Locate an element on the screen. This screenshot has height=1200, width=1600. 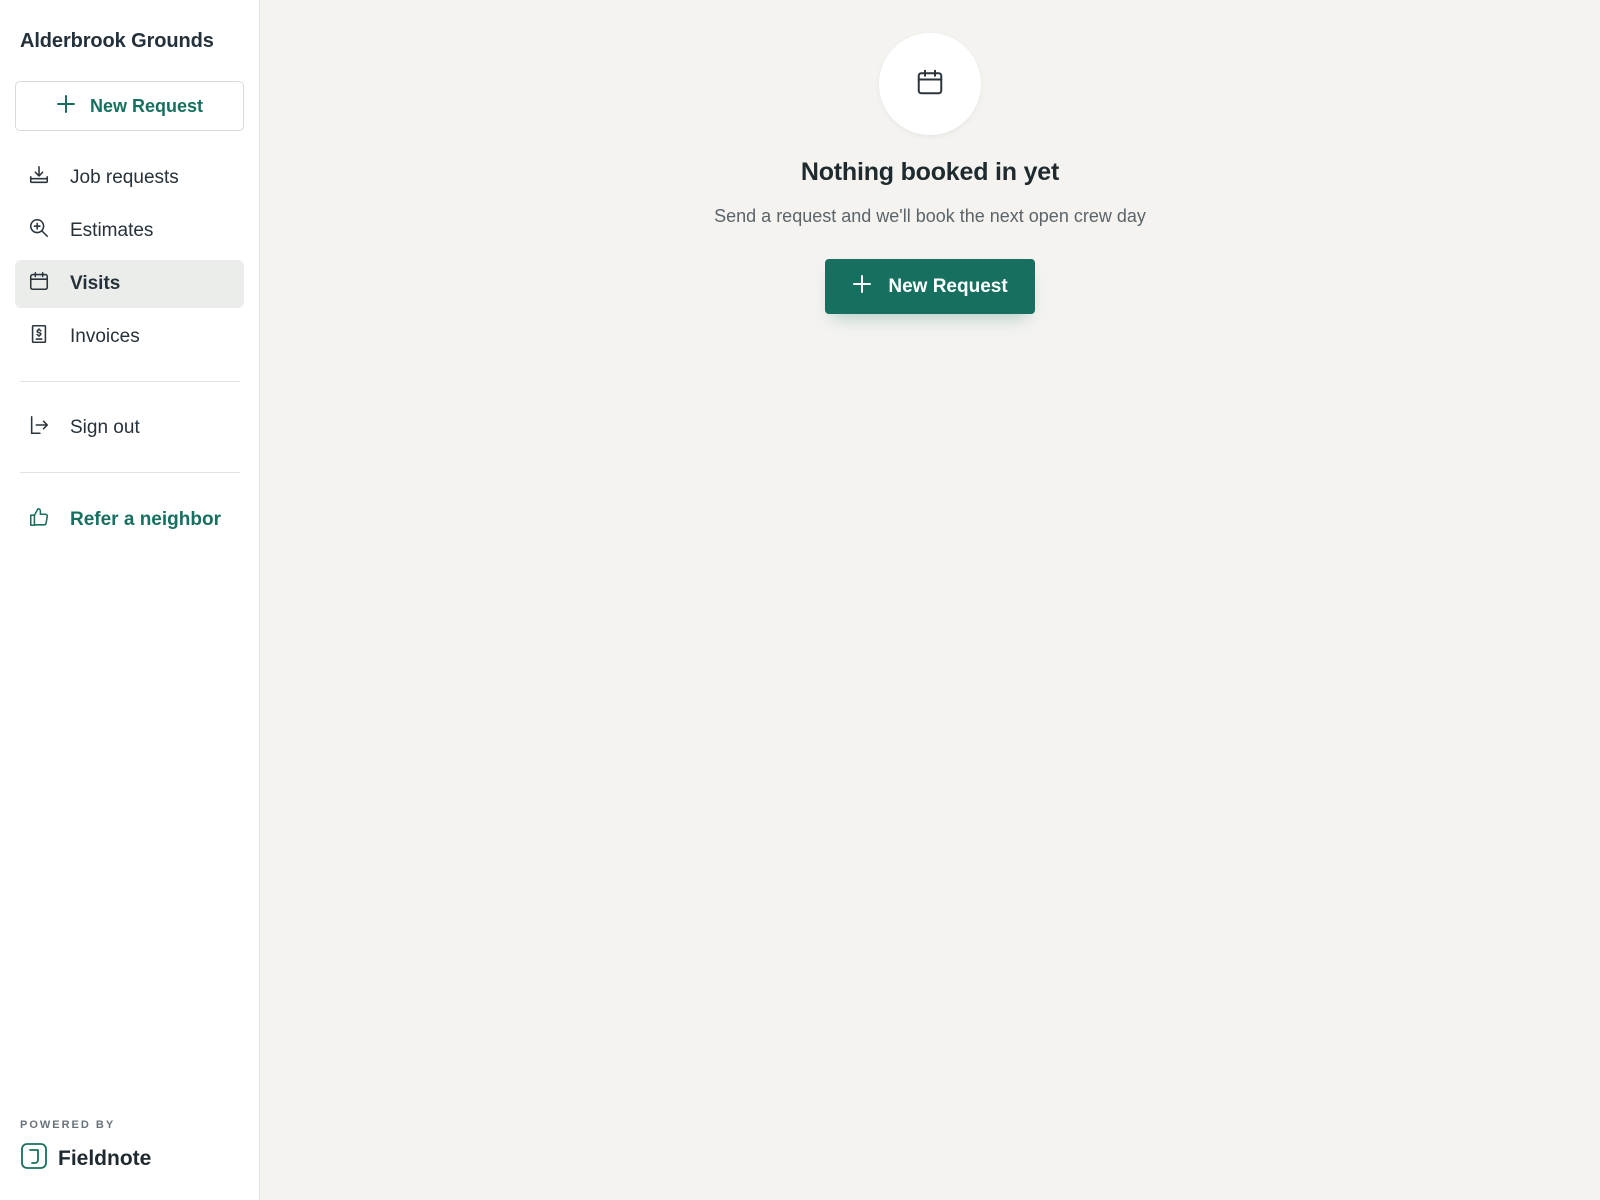
sidebar-new-request-label: New Request is located at coordinates (146, 105).